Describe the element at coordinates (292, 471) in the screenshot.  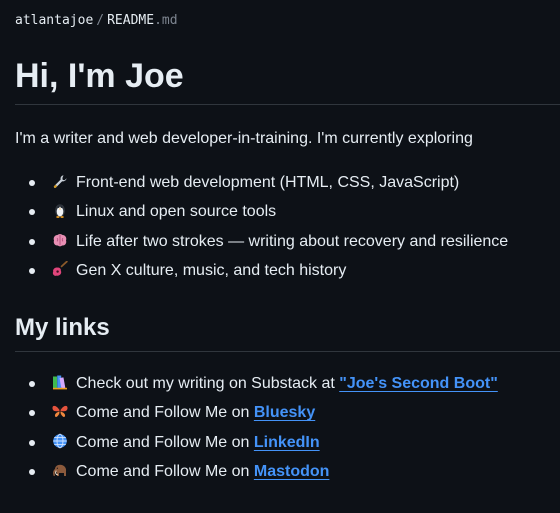
I see `mastodon-link: Mastodon` at that location.